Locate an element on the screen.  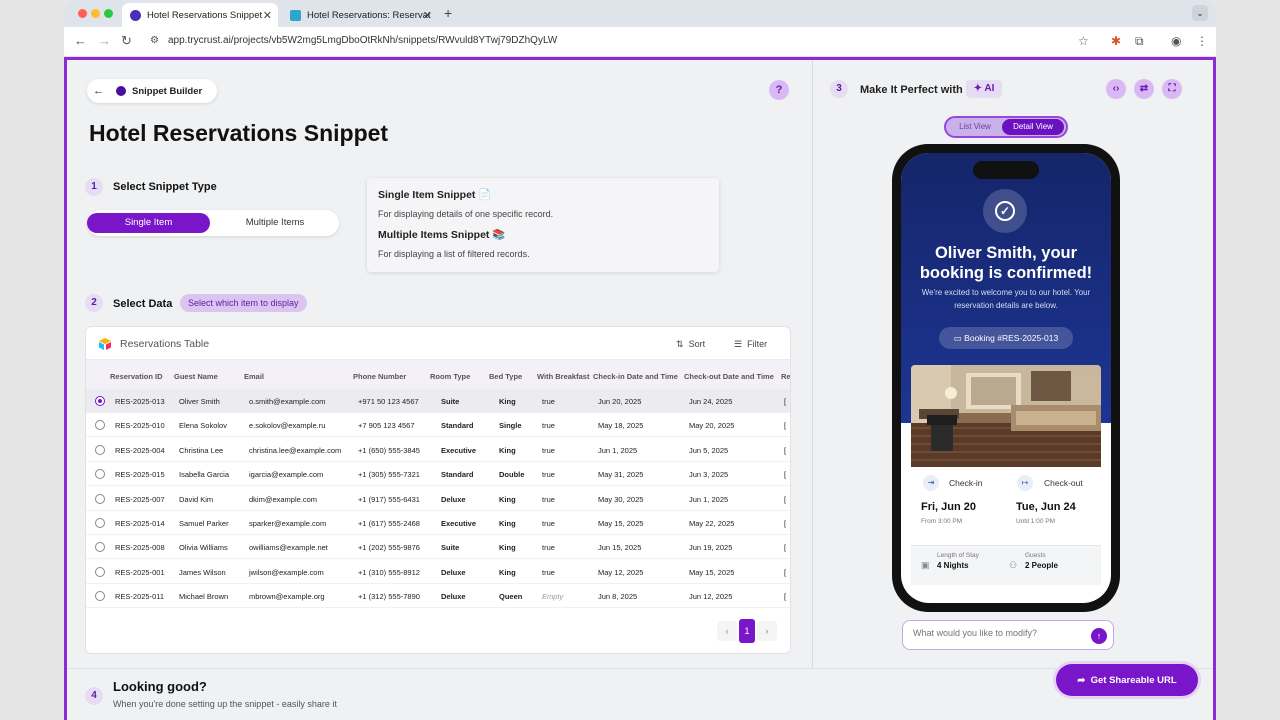
help-icon: ? is located at coordinates (779, 90).